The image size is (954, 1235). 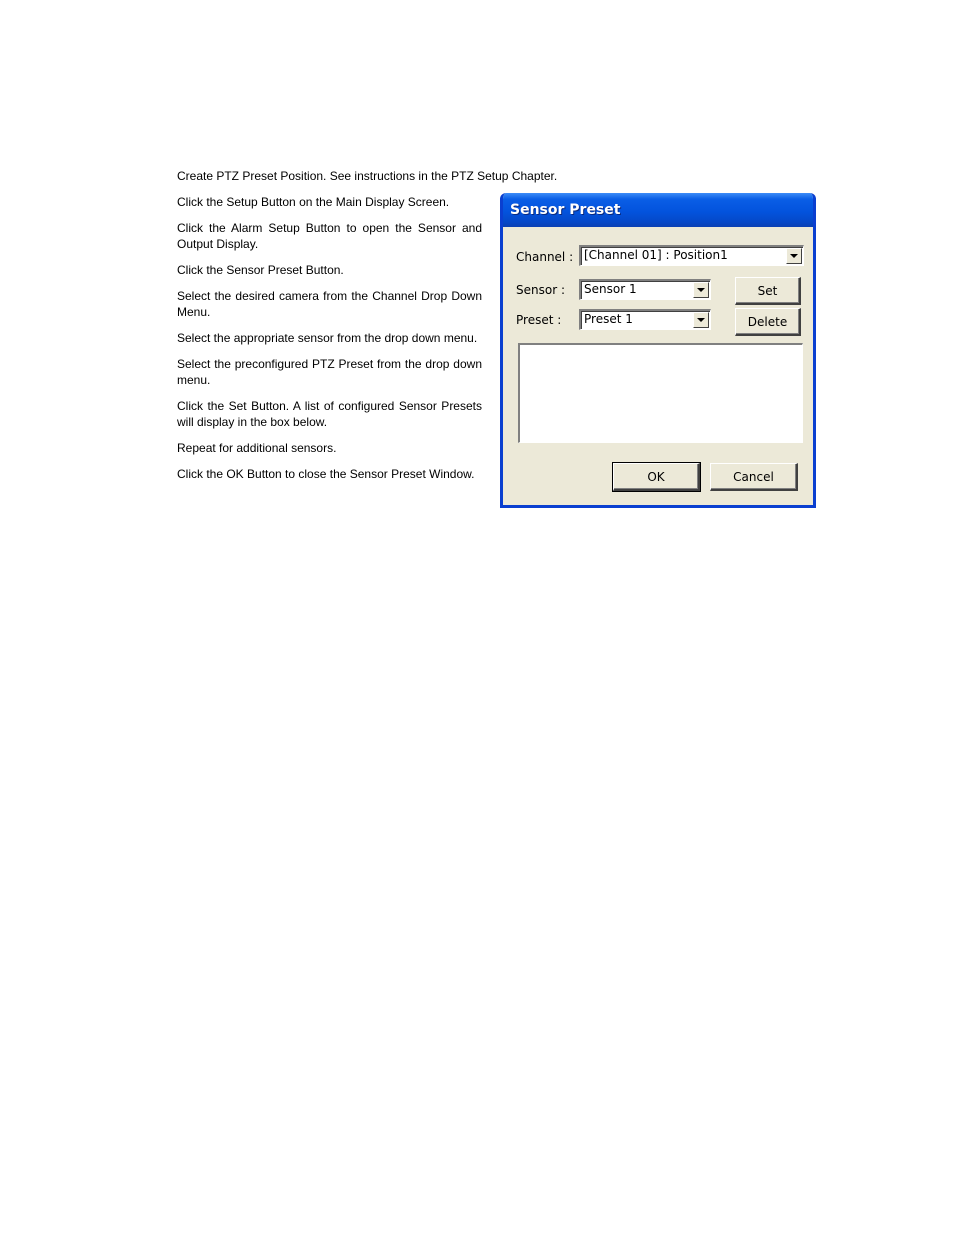 I want to click on preset-dropdown-arrow-icon, so click(x=701, y=320).